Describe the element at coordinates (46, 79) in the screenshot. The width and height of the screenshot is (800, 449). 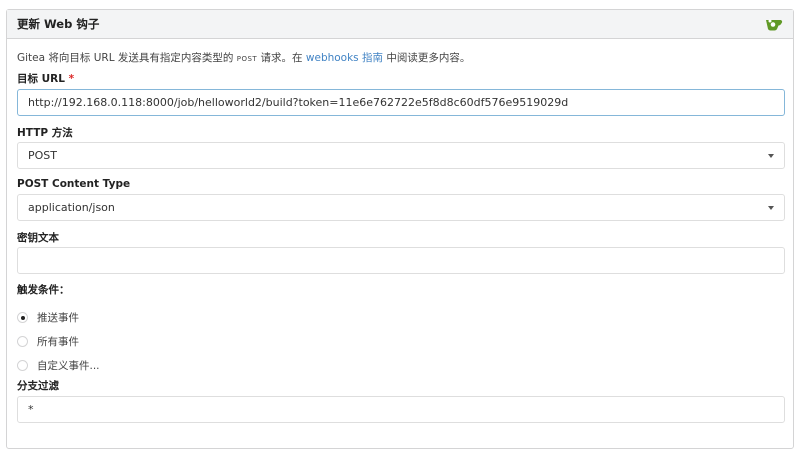
I see `target-url-label: 目标 URL *` at that location.